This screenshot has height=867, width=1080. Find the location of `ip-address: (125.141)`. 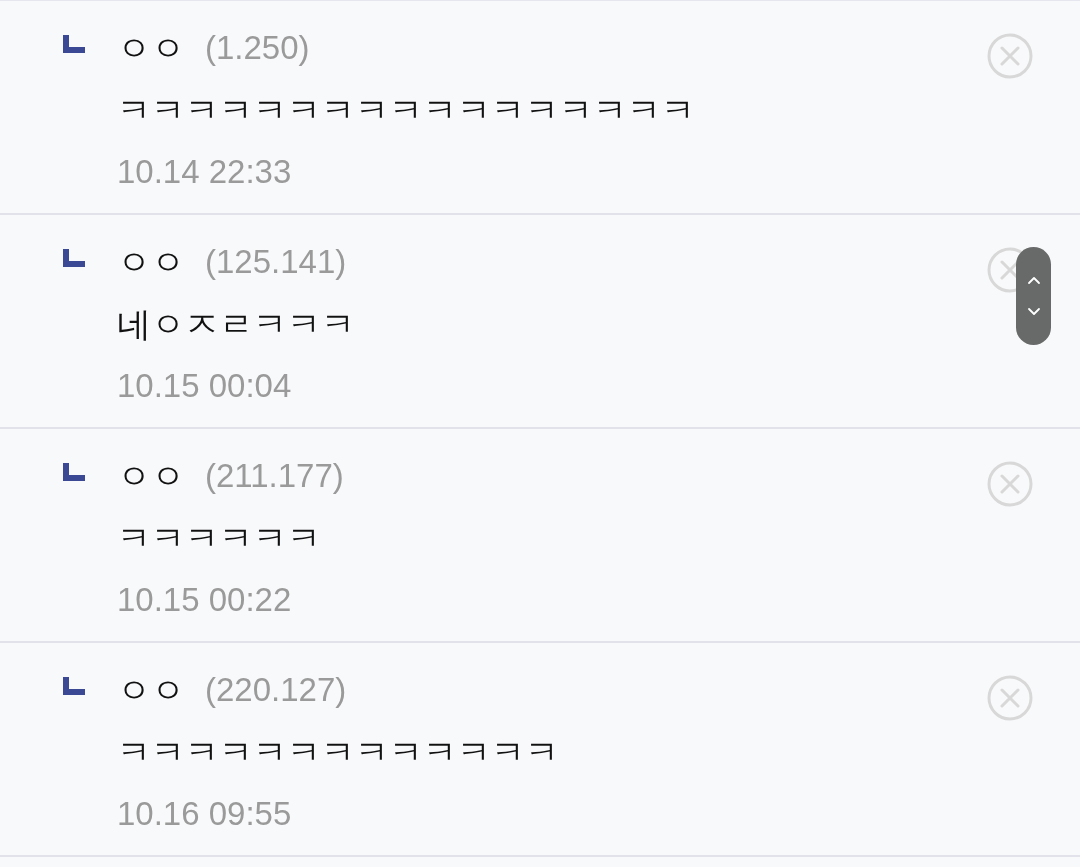

ip-address: (125.141) is located at coordinates (276, 262).